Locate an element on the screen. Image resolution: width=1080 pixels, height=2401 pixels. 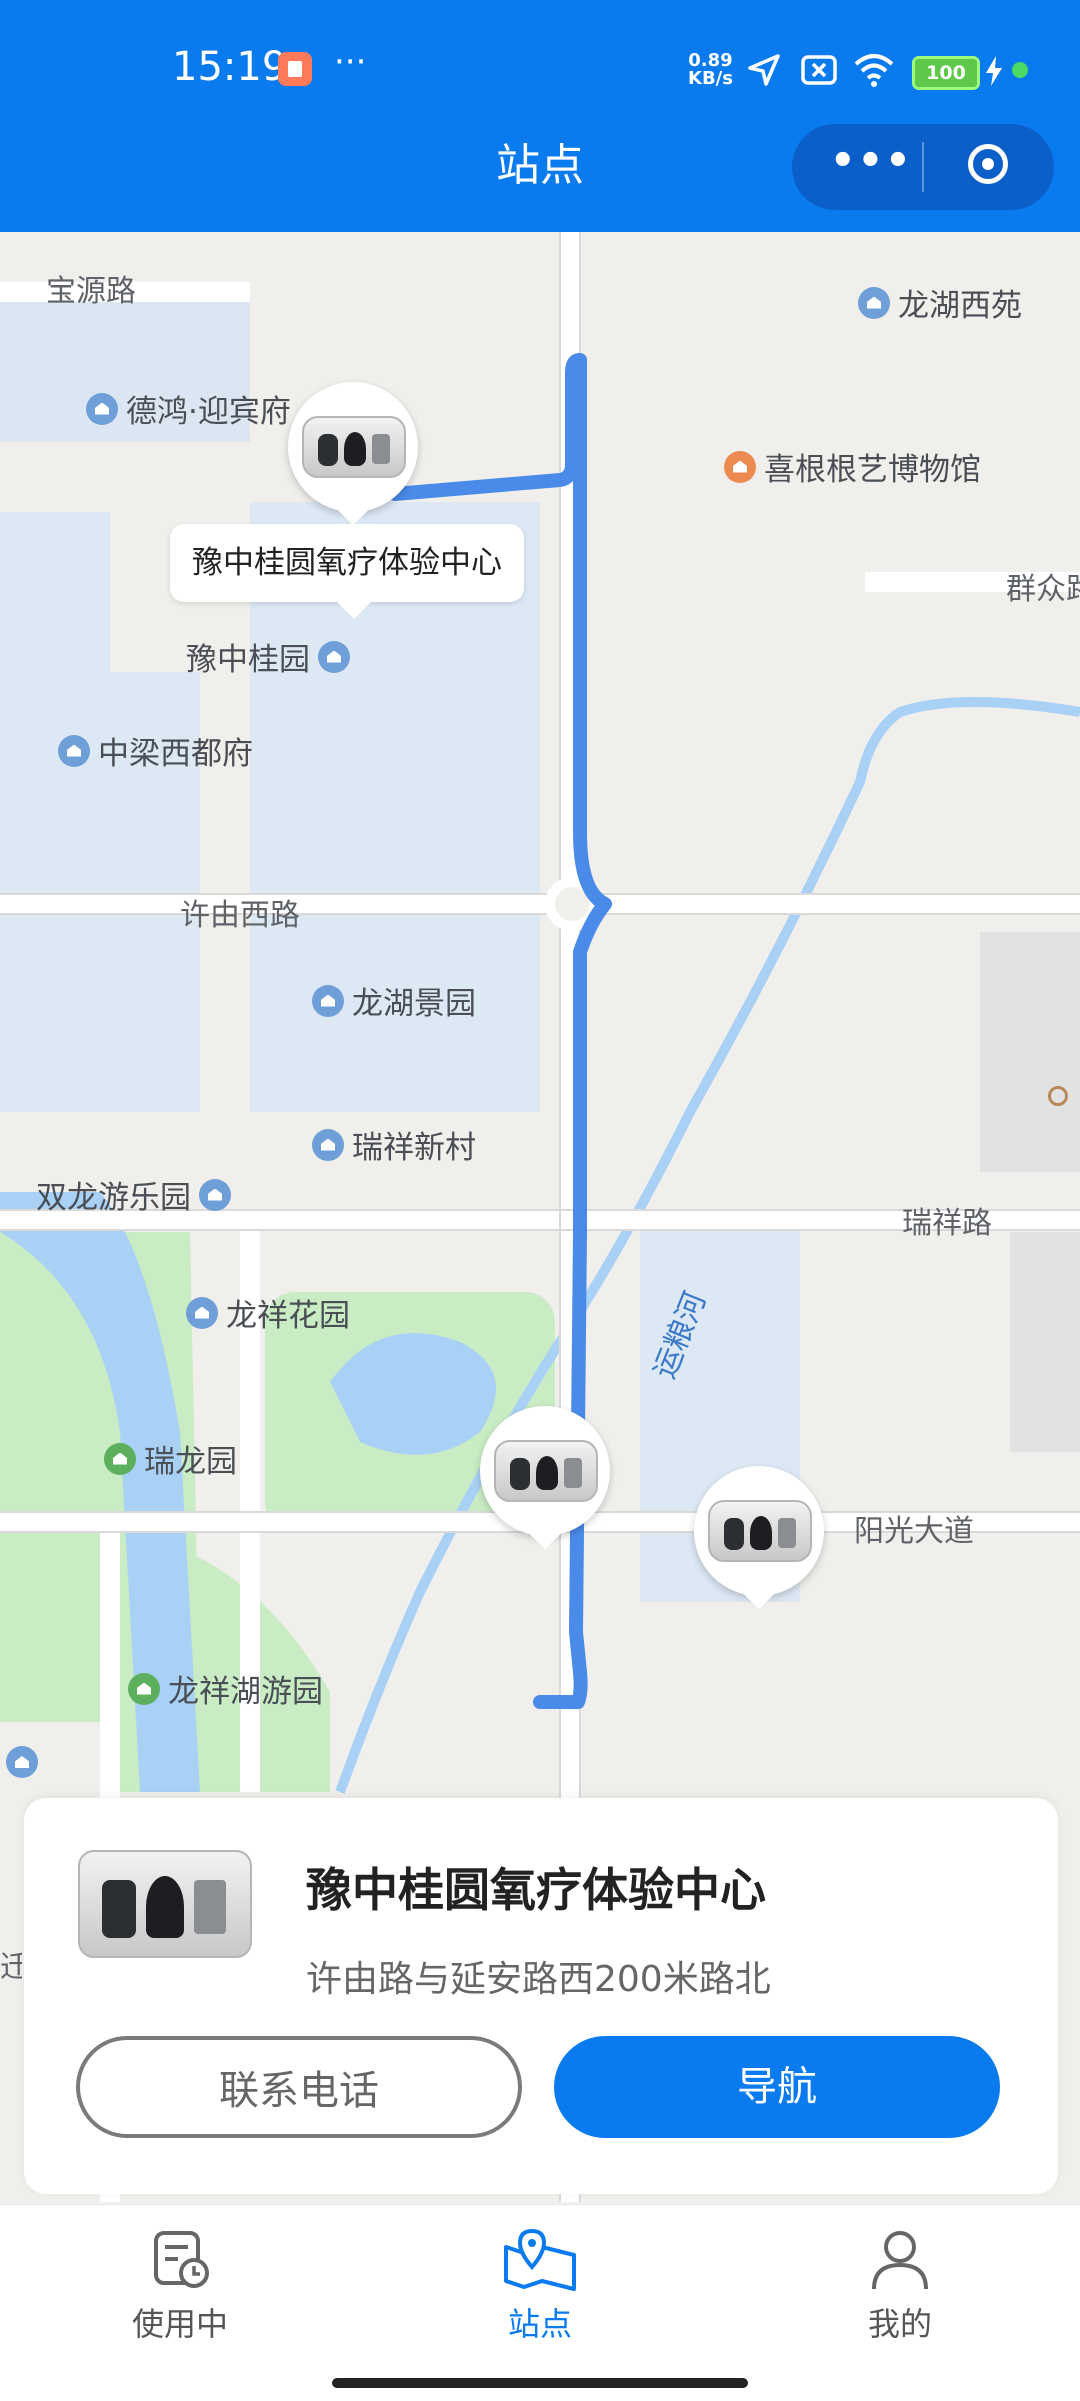
poi-shuanglong-park: 双龙游乐园 is located at coordinates (133, 1194).